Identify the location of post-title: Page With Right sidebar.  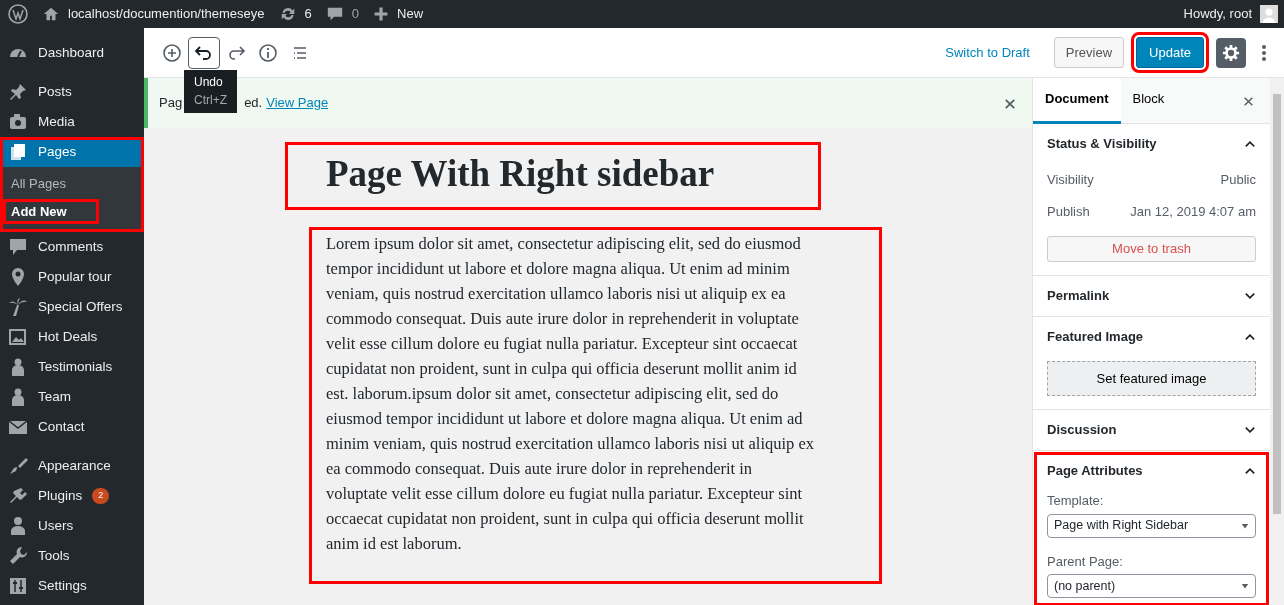
(553, 176).